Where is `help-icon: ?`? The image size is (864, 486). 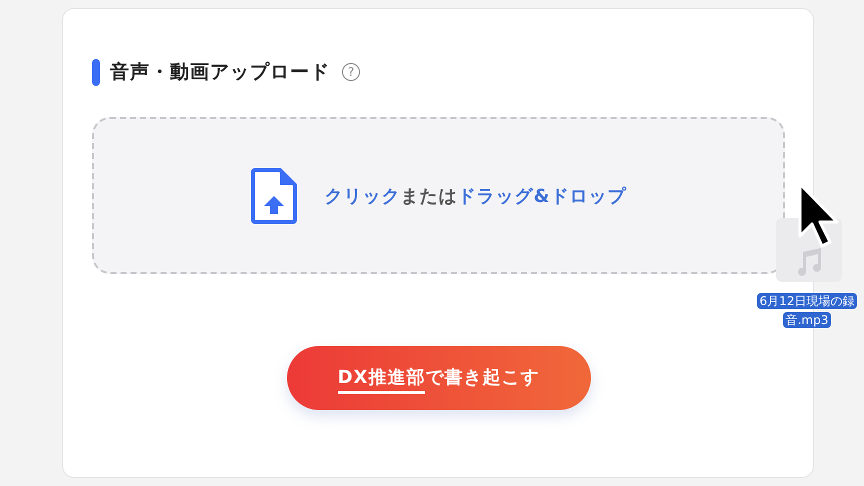
help-icon: ? is located at coordinates (351, 72).